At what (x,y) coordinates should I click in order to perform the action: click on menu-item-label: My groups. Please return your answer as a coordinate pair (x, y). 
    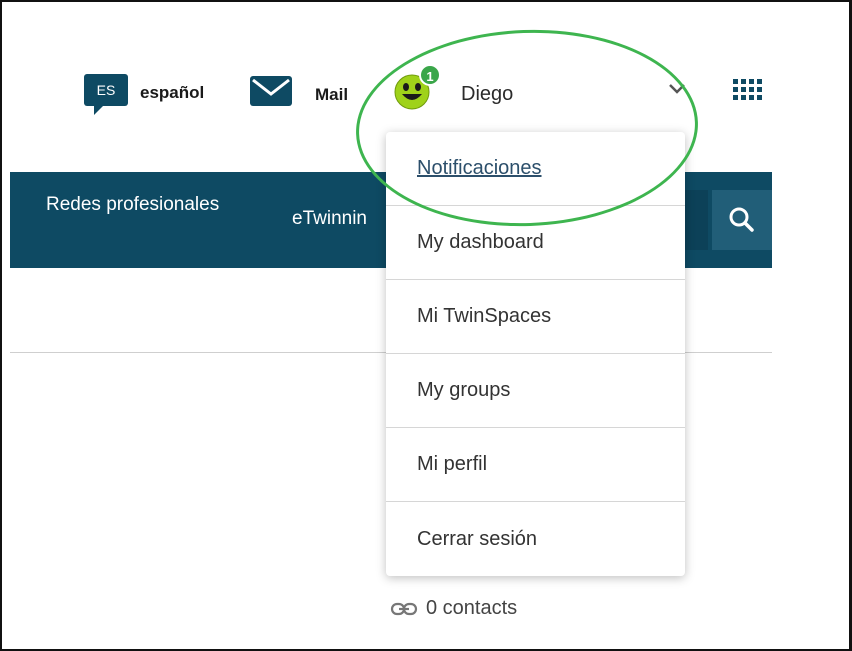
    Looking at the image, I should click on (464, 390).